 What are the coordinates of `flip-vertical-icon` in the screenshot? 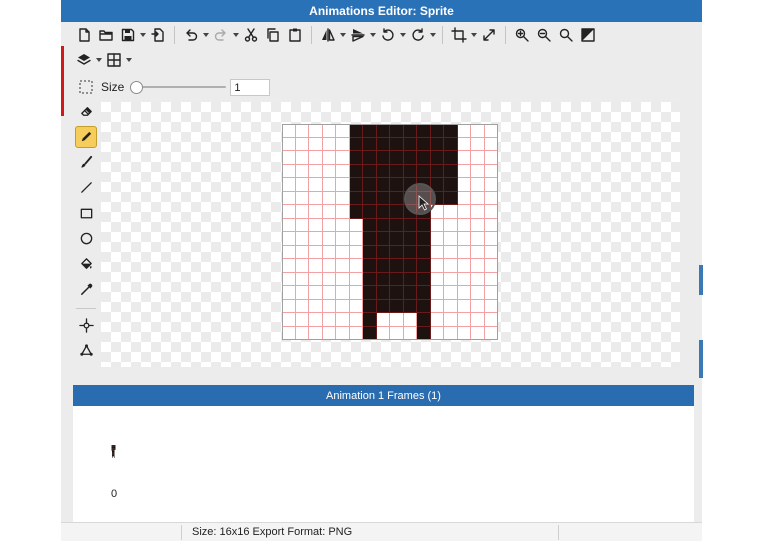 It's located at (358, 35).